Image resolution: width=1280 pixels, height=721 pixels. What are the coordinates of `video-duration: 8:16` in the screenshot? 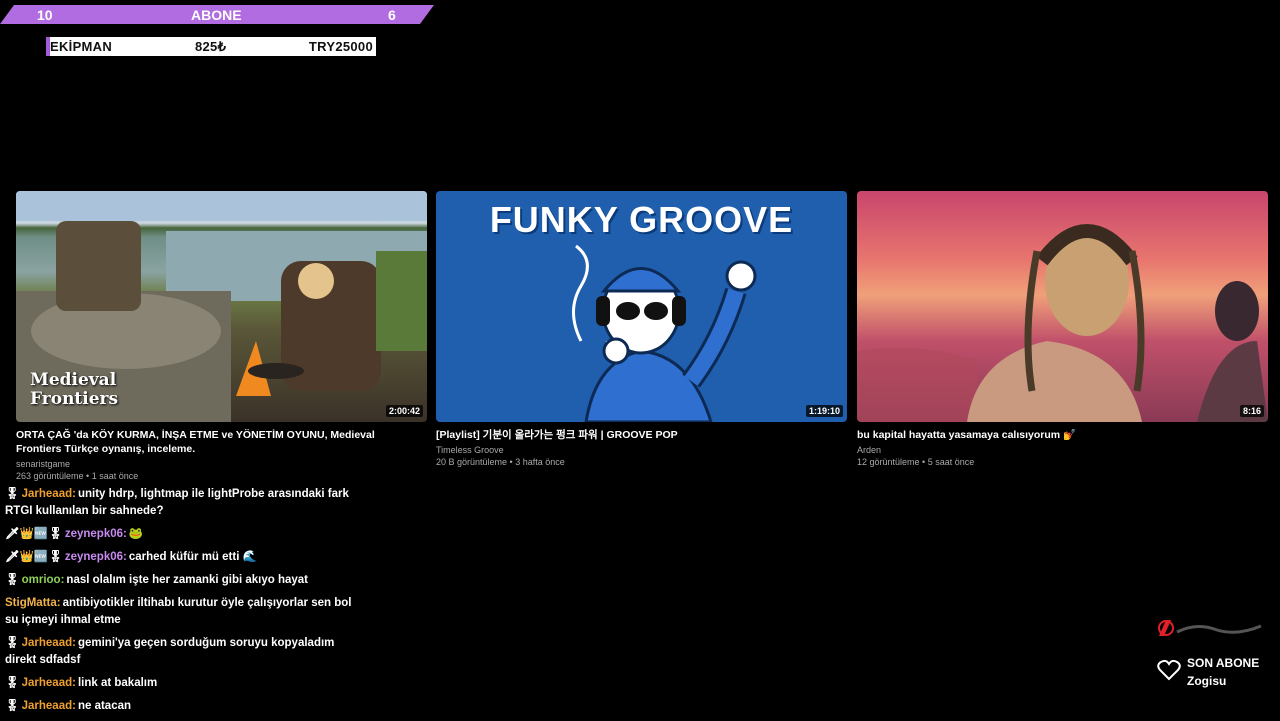 It's located at (1251, 411).